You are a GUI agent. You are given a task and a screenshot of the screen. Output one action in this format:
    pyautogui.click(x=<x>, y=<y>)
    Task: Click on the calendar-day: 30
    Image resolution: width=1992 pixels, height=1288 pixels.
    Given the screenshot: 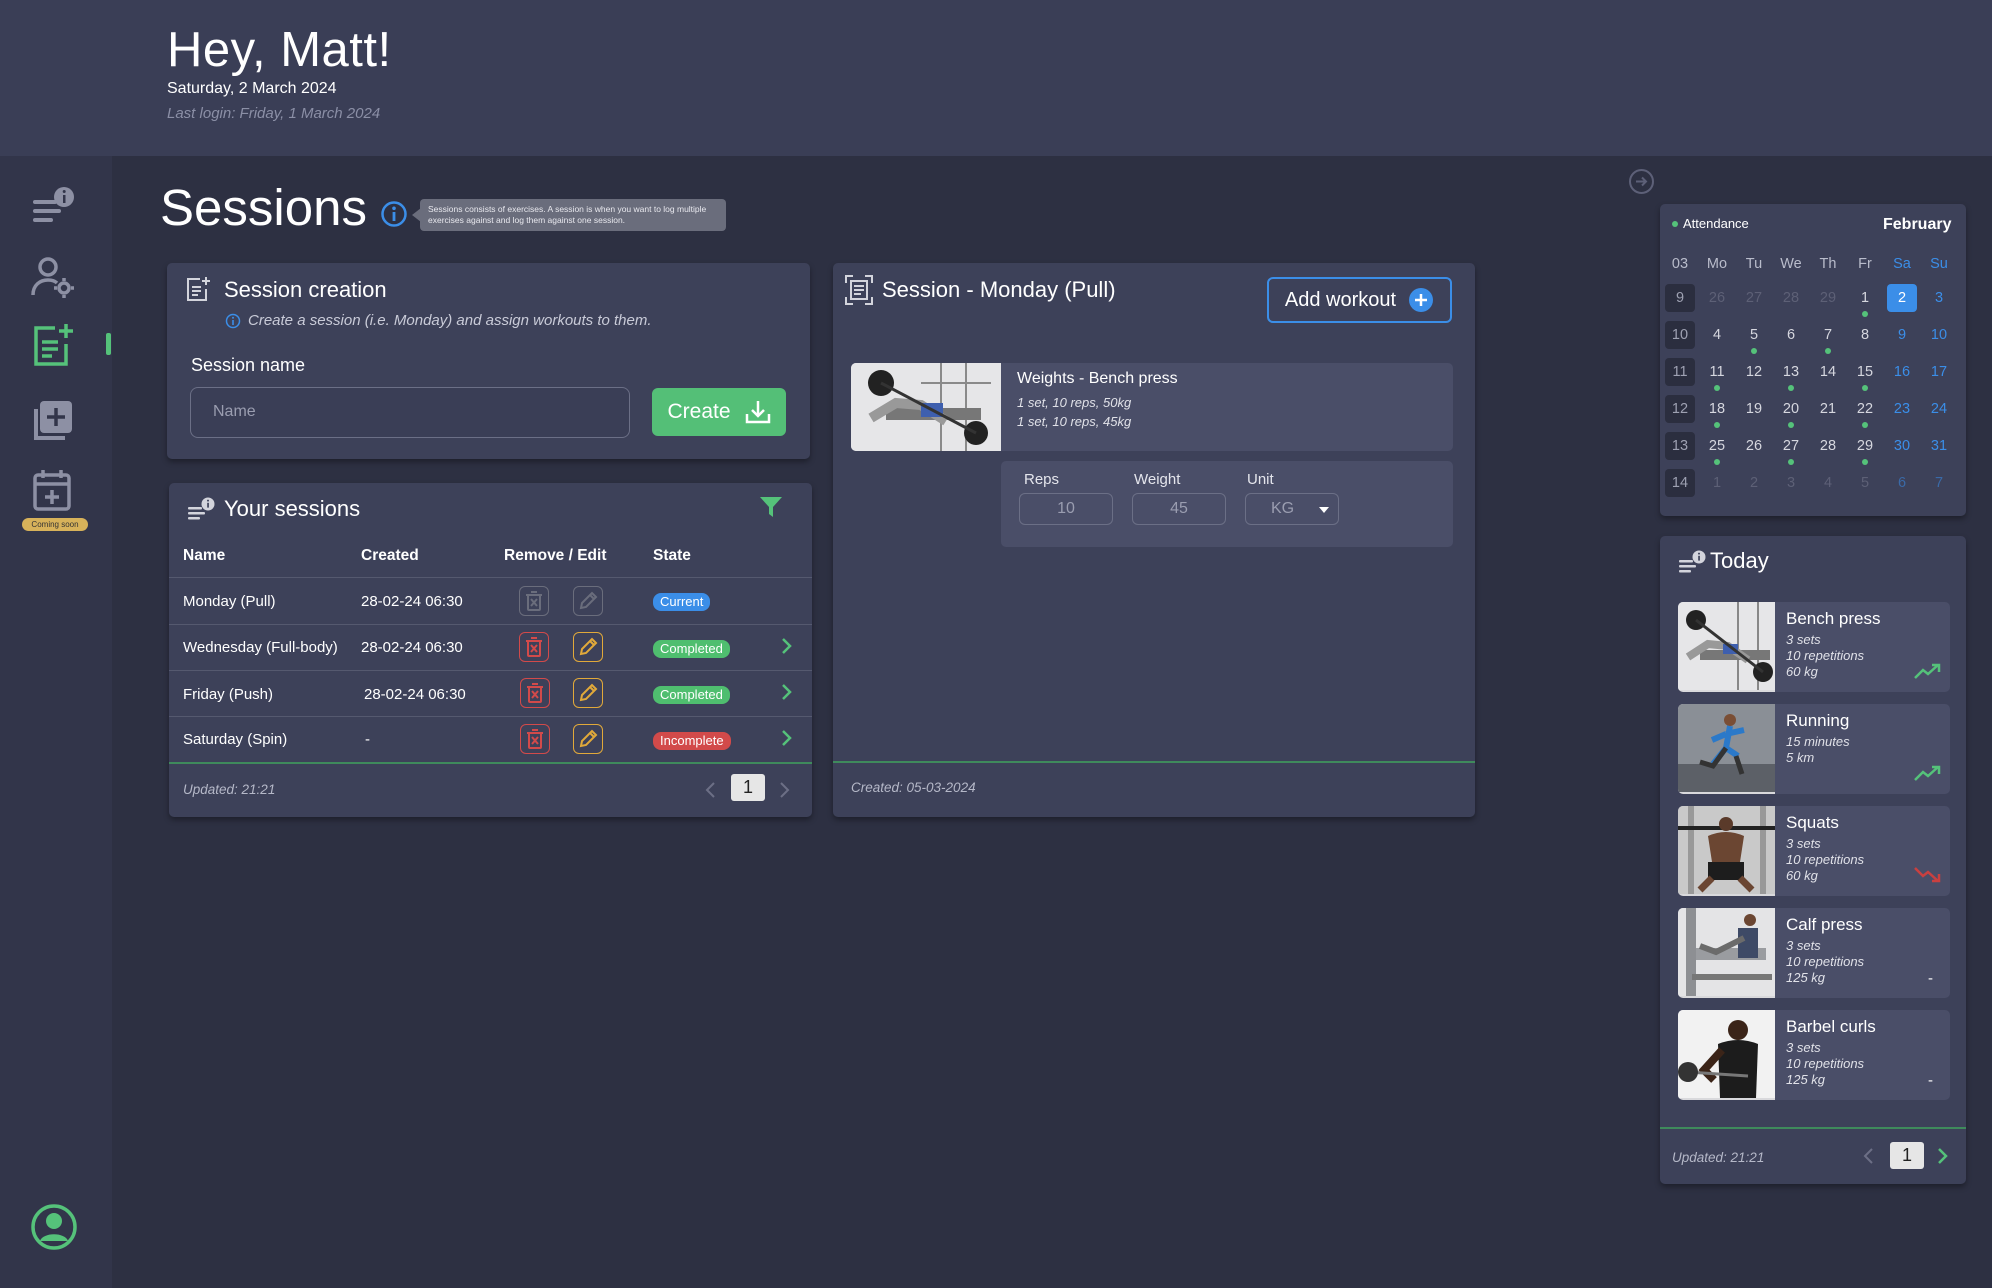 What is the action you would take?
    pyautogui.click(x=1902, y=446)
    